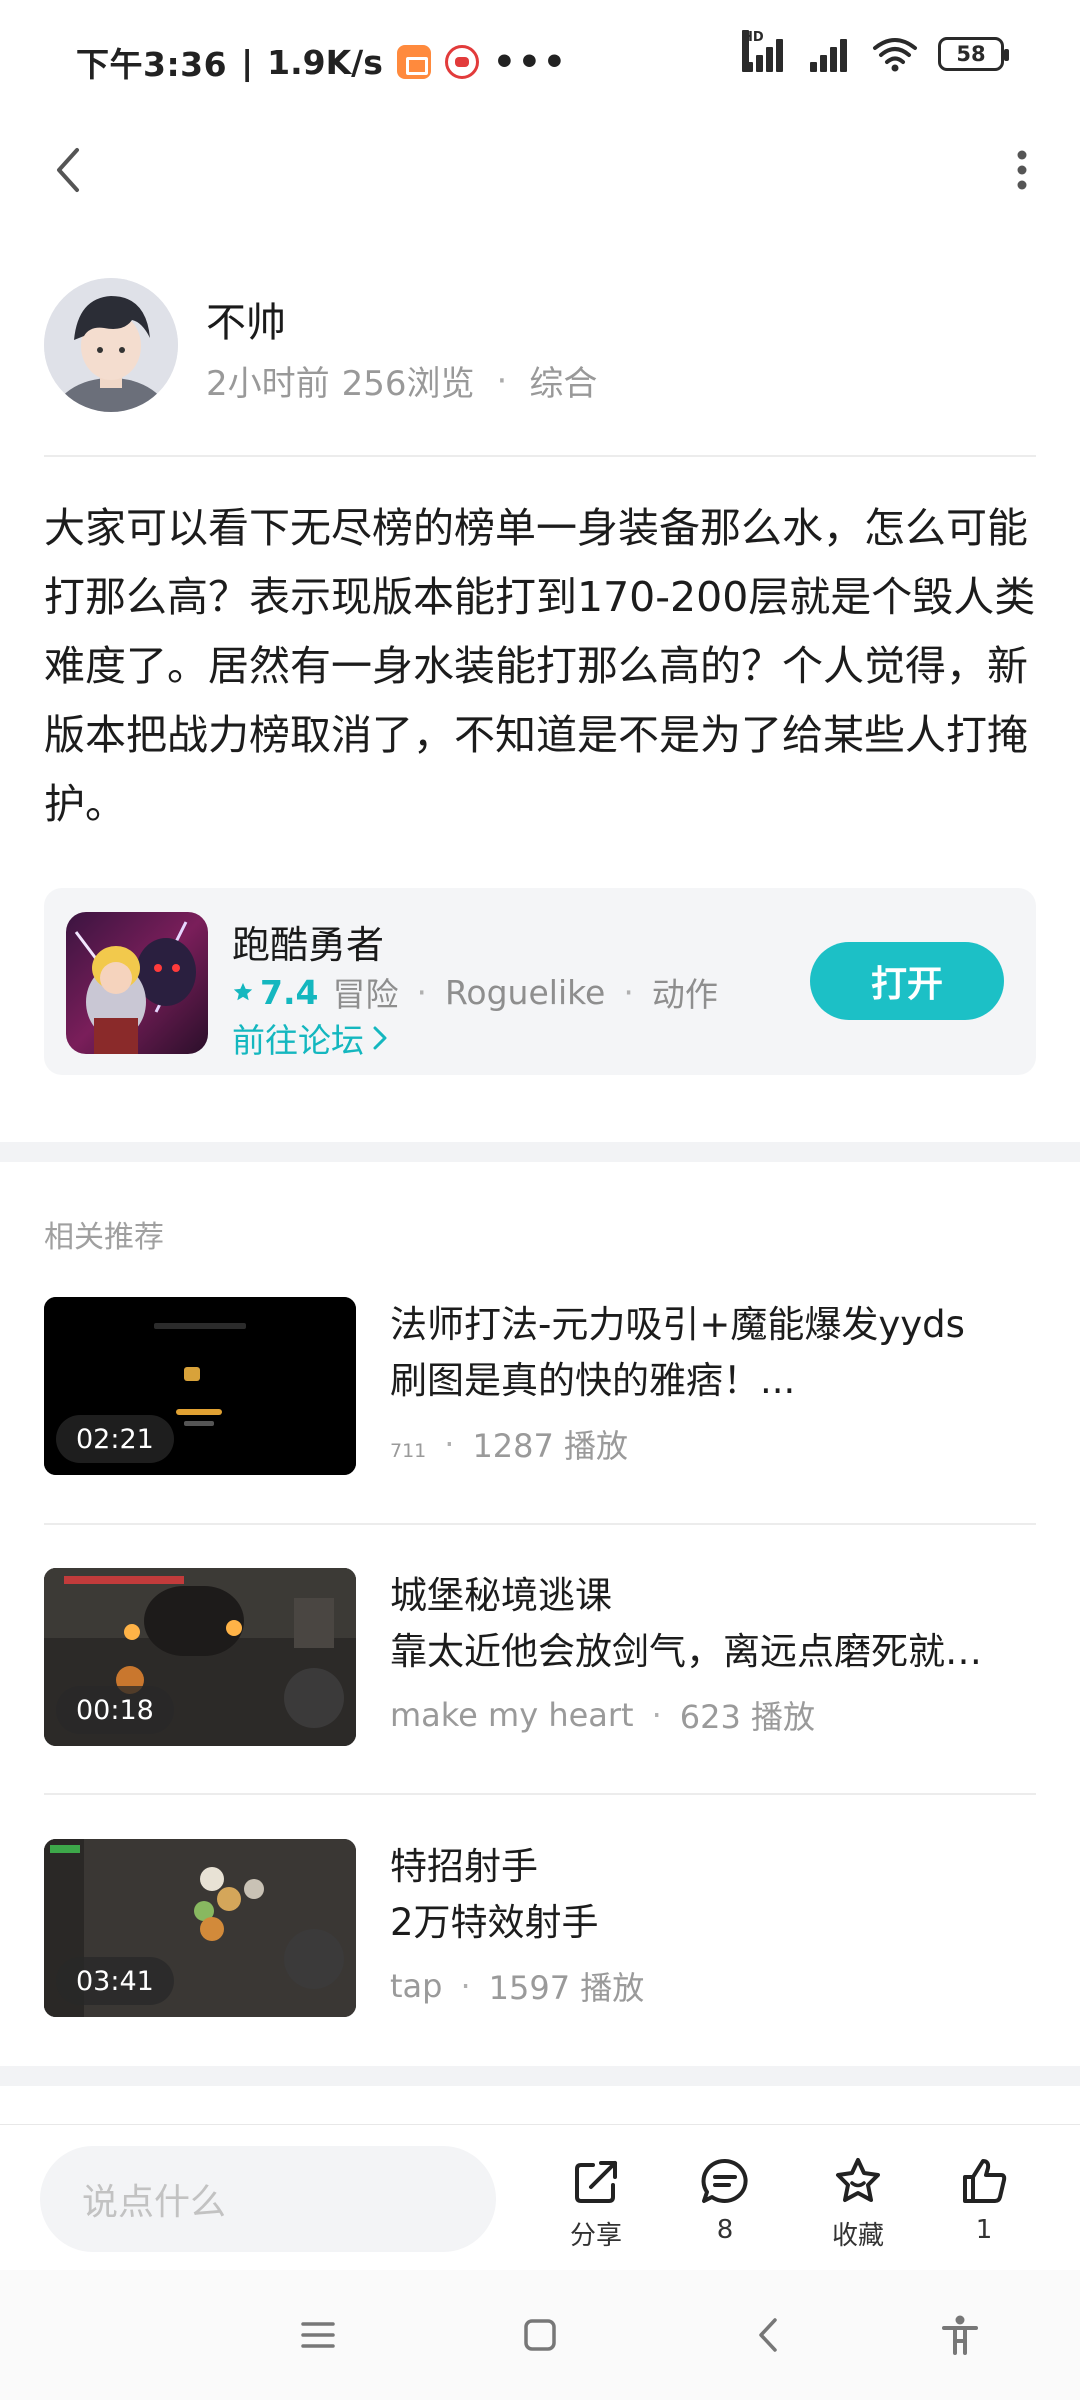  I want to click on more-vertical-icon, so click(1022, 170).